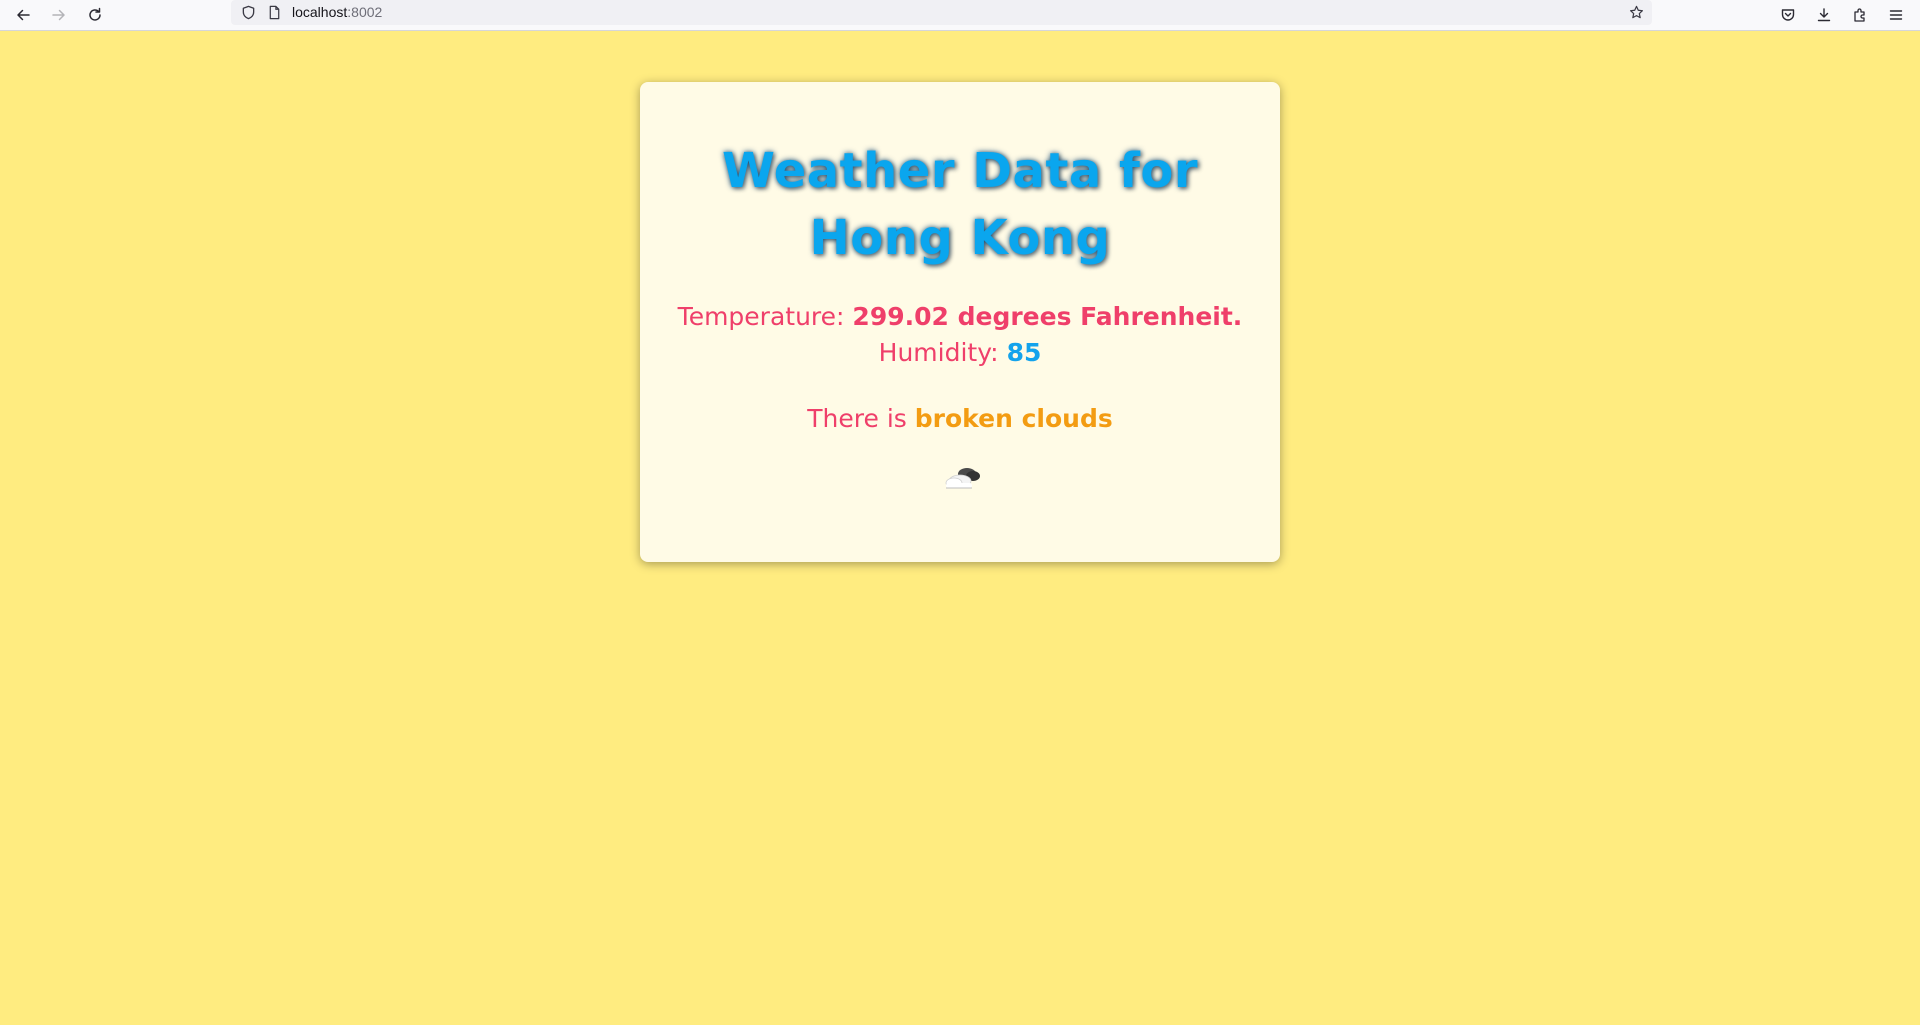  What do you see at coordinates (23, 15) in the screenshot?
I see `back-icon` at bounding box center [23, 15].